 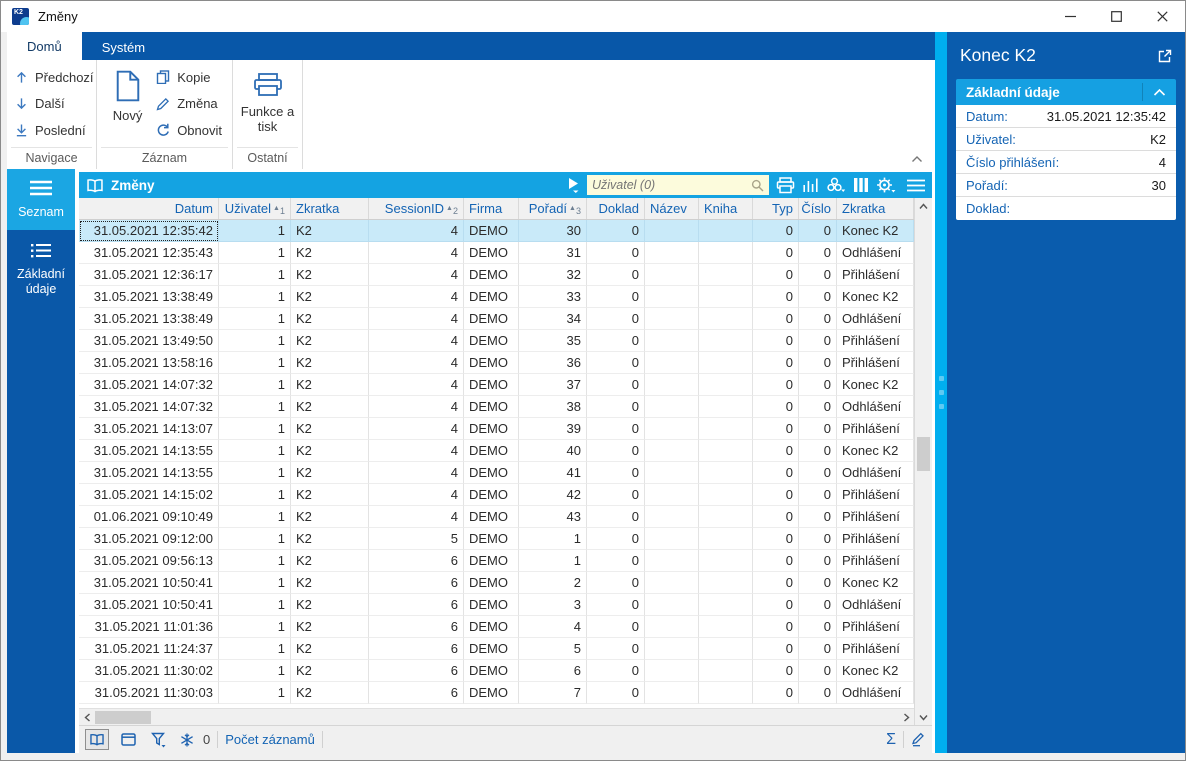 I want to click on column-header: Doklad, so click(x=616, y=208).